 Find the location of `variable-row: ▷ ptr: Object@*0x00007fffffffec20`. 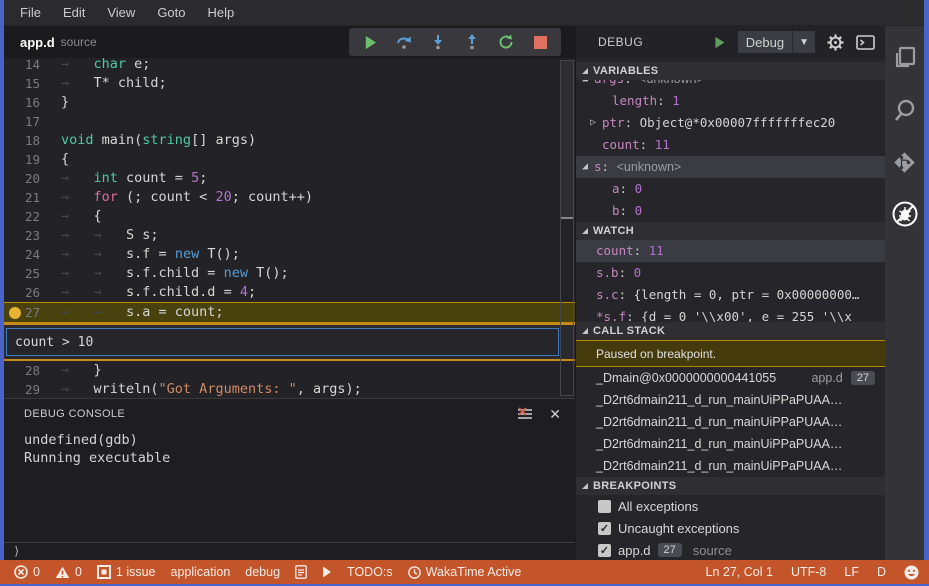

variable-row: ▷ ptr: Object@*0x00007fffffffec20 is located at coordinates (730, 123).